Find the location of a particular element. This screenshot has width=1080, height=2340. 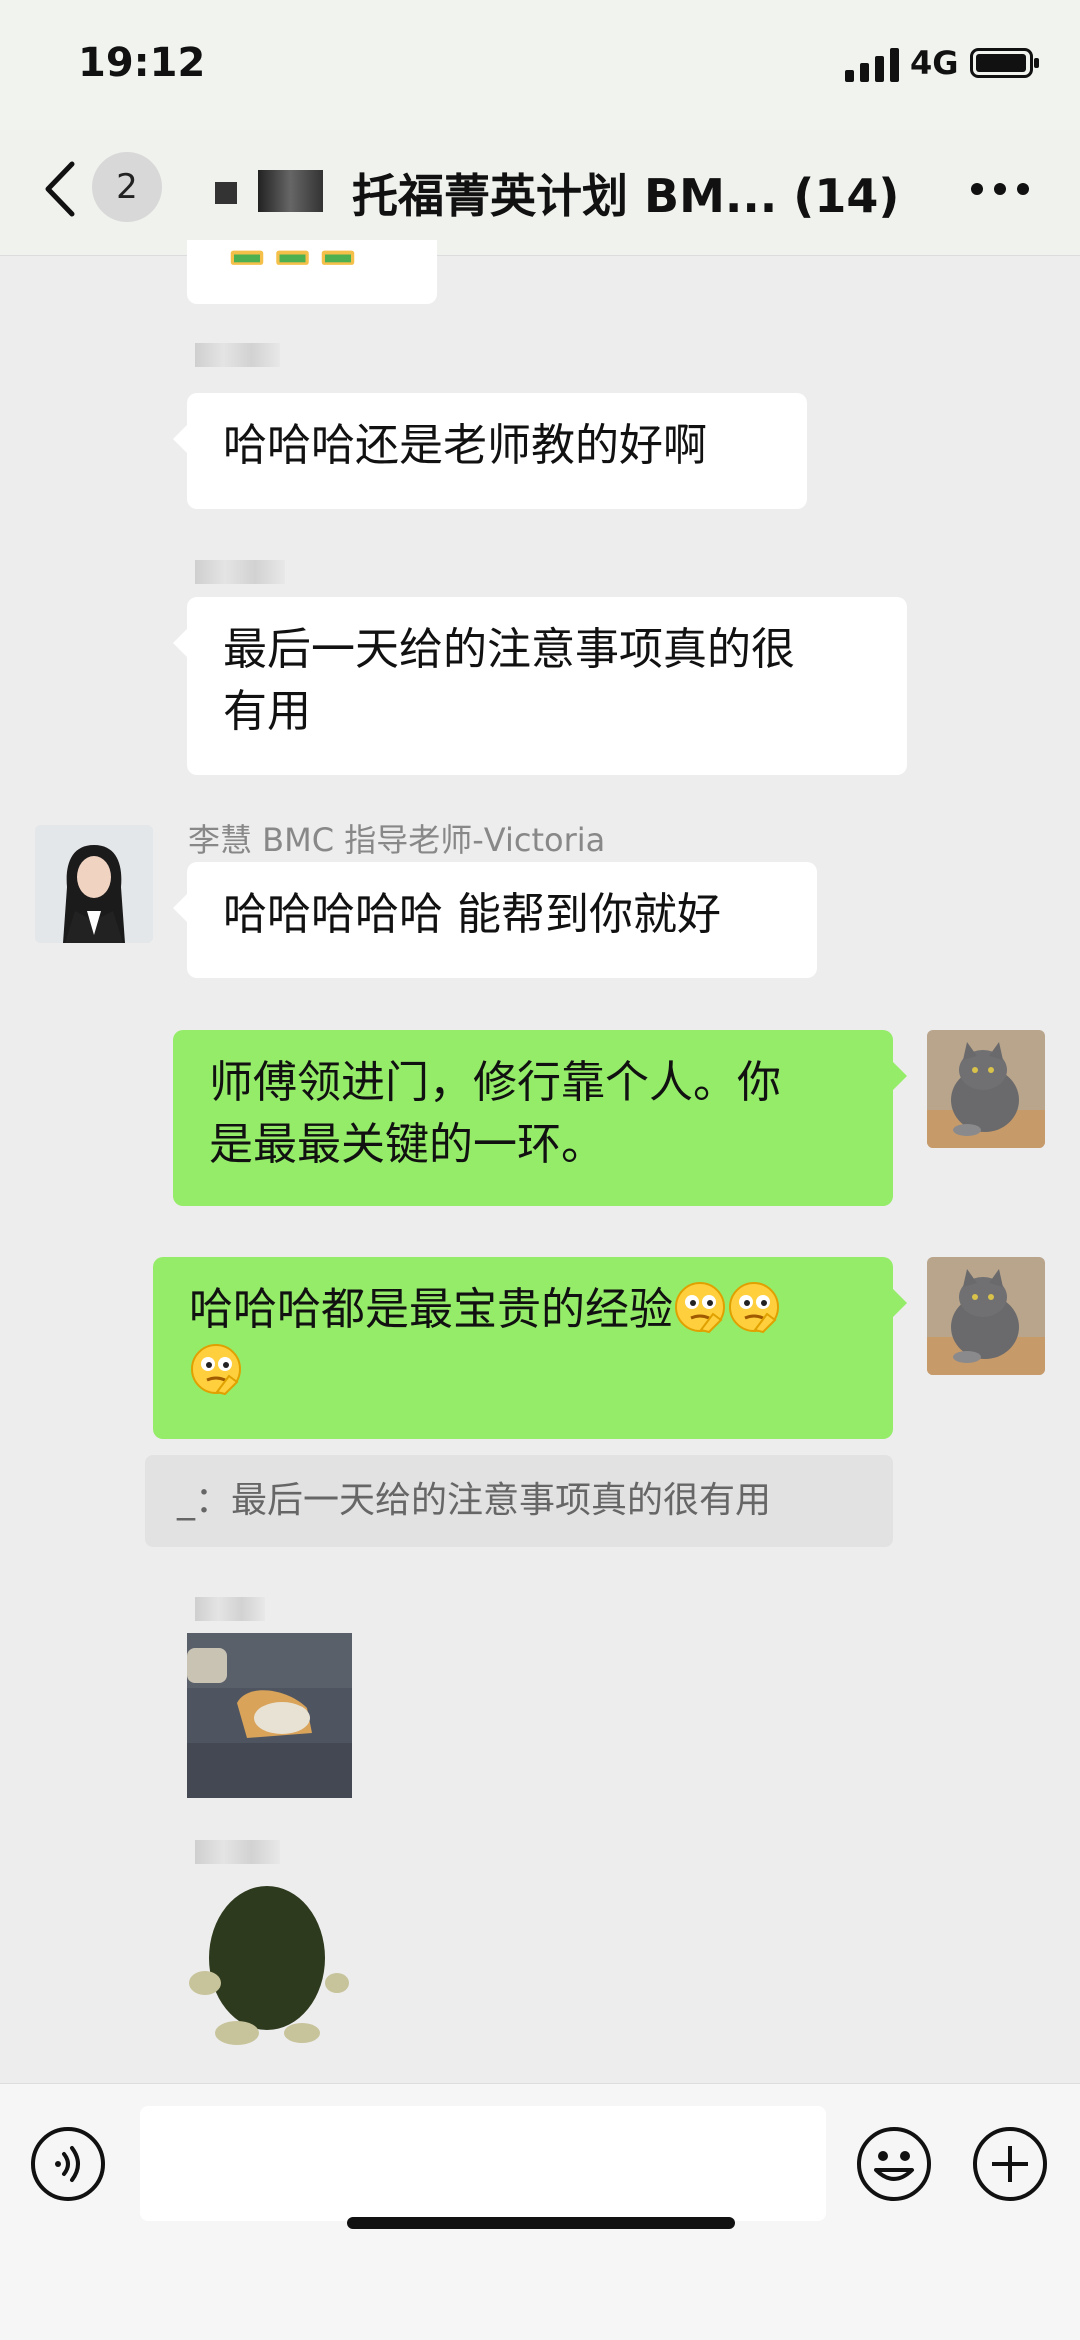

message-text: 哈哈哈还是老师教的好啊 is located at coordinates (465, 445).